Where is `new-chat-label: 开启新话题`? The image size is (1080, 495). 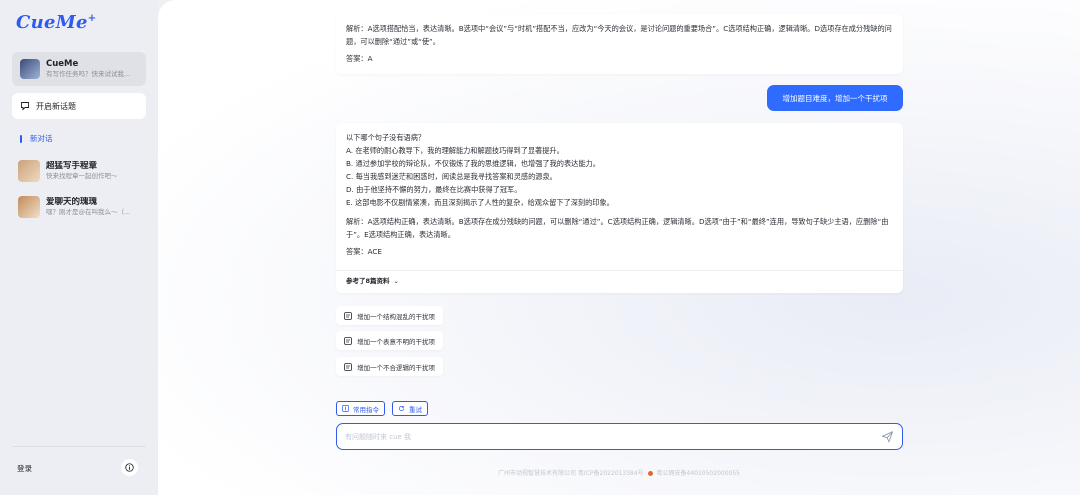 new-chat-label: 开启新话题 is located at coordinates (56, 106).